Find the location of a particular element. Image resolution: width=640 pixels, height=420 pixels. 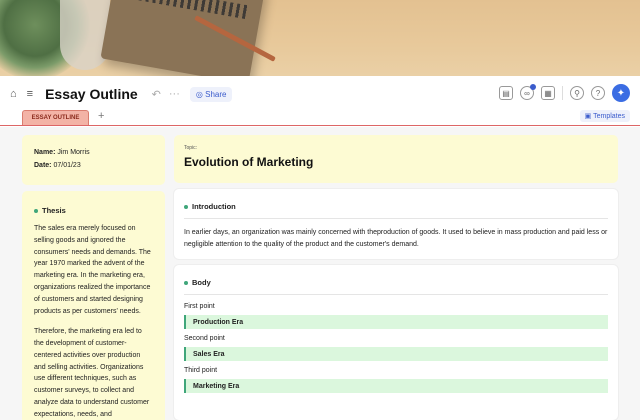

info-card: Name: Jim Morris Date: 07/01/23 is located at coordinates (93, 160).